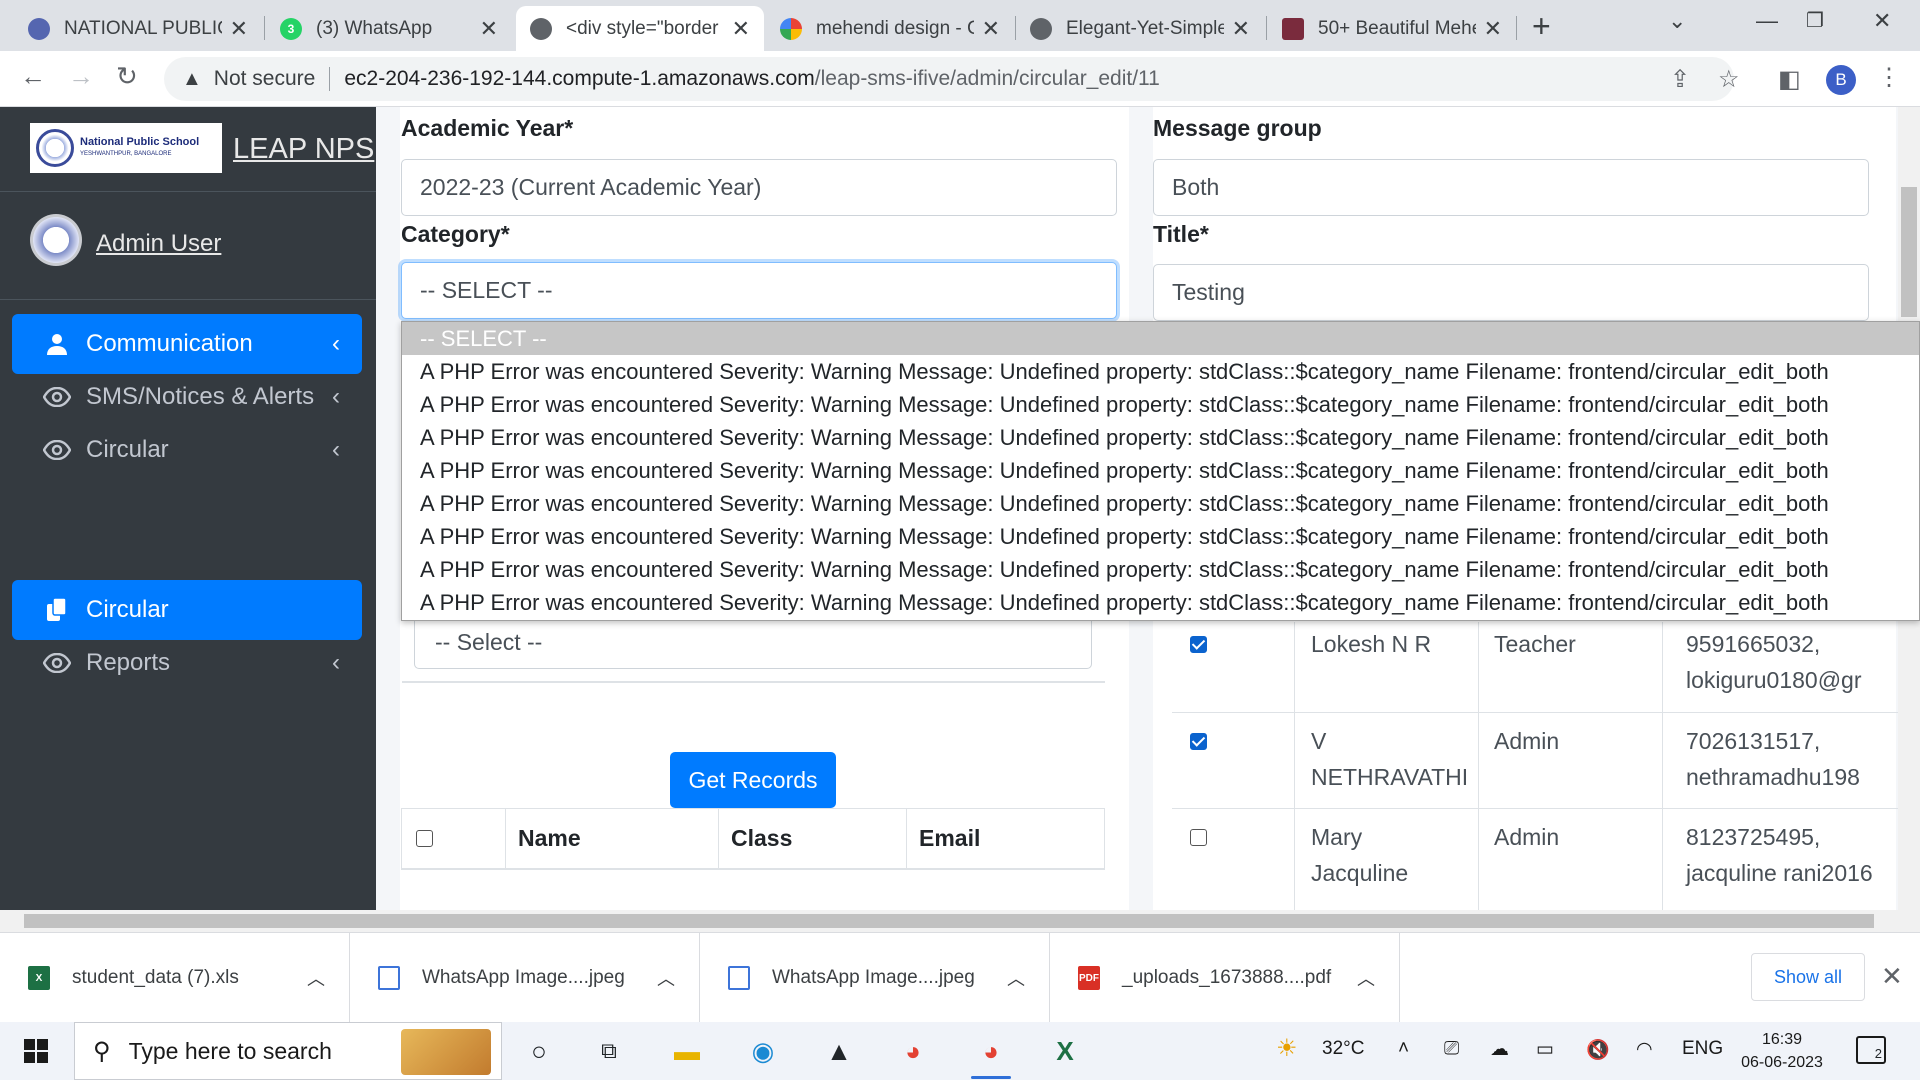  I want to click on show-all-button: Show all, so click(1808, 977).